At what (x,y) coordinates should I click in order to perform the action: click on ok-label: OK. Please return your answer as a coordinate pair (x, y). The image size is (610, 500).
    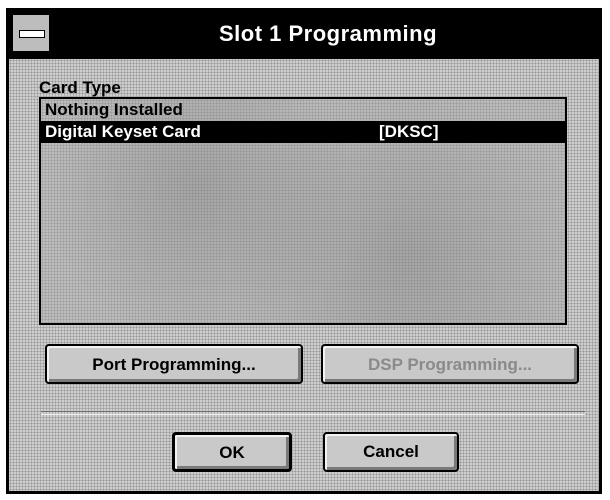
    Looking at the image, I should click on (232, 452).